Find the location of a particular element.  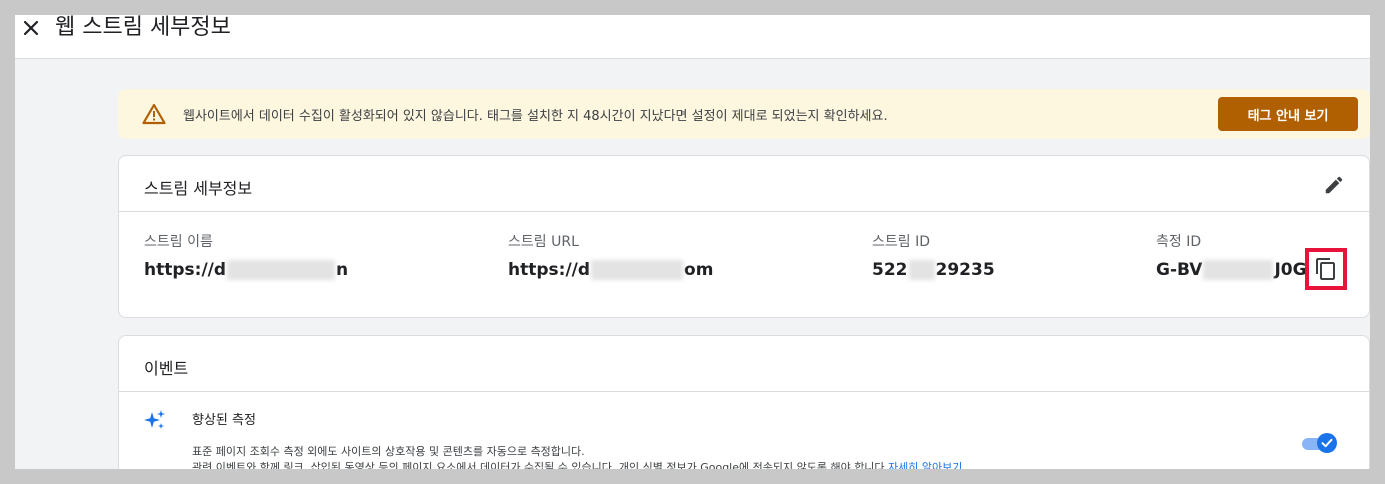

check-icon is located at coordinates (1327, 443).